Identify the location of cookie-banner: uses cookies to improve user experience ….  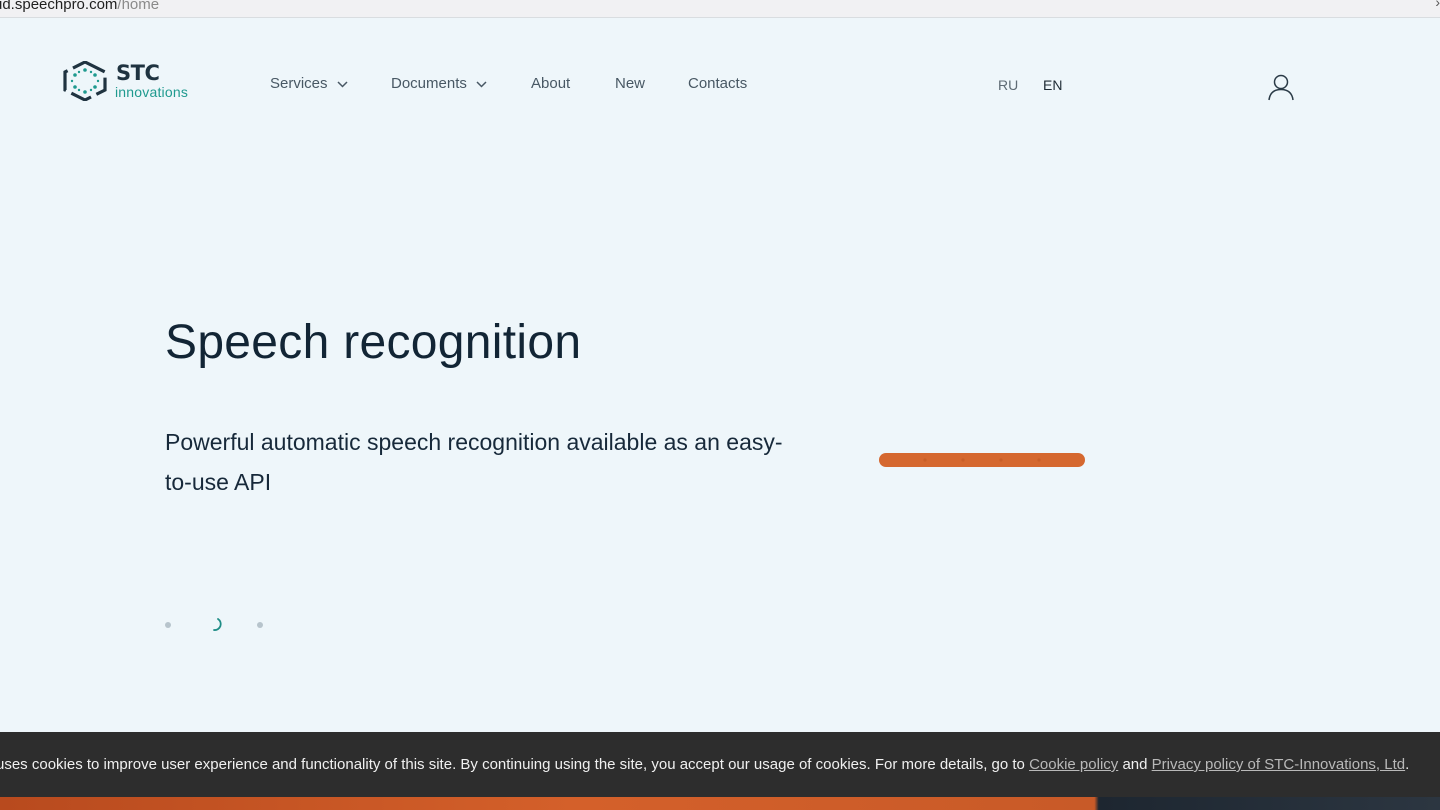
(720, 764).